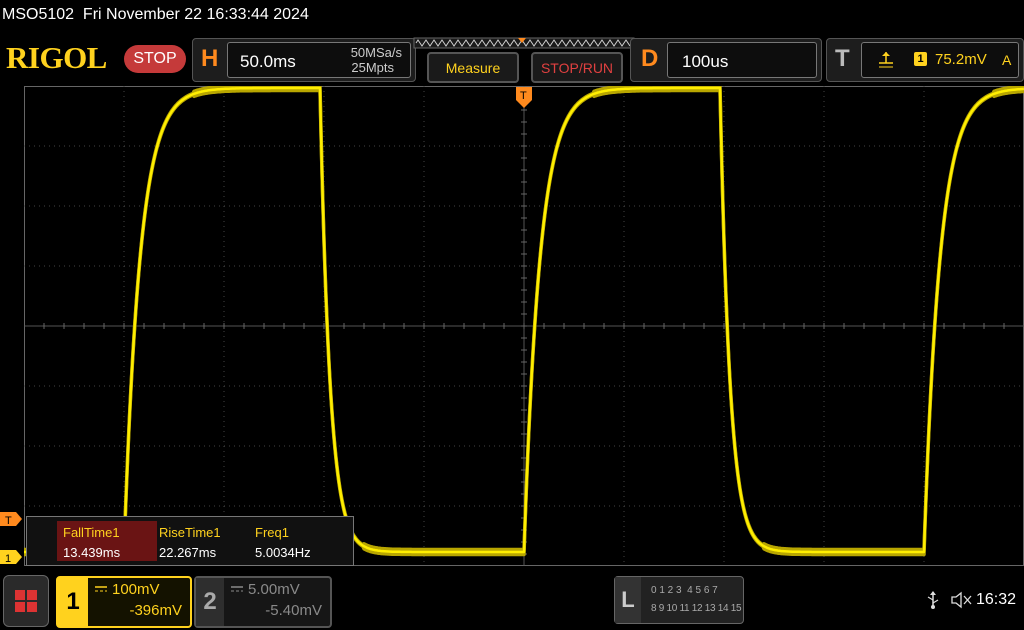 Image resolution: width=1024 pixels, height=630 pixels. I want to click on delay-letter: D, so click(650, 58).